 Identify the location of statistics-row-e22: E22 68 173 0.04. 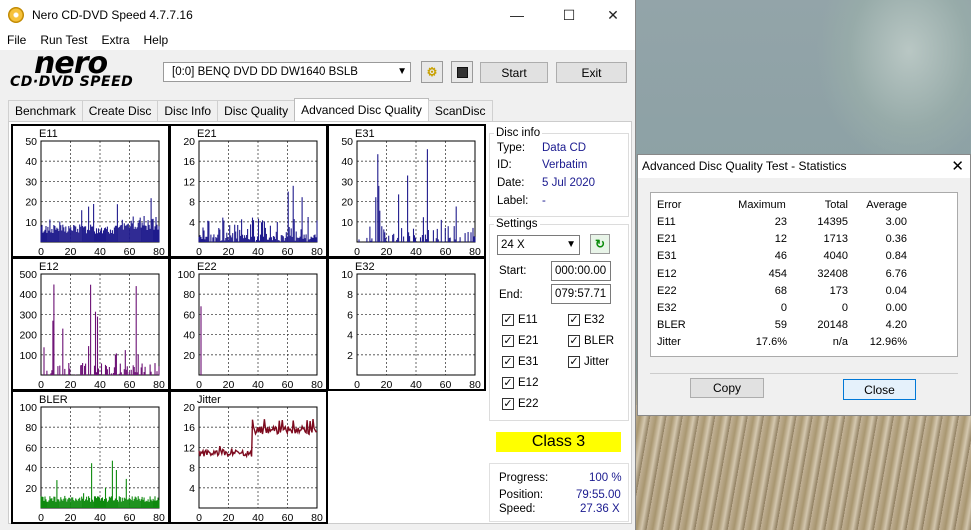
(805, 291).